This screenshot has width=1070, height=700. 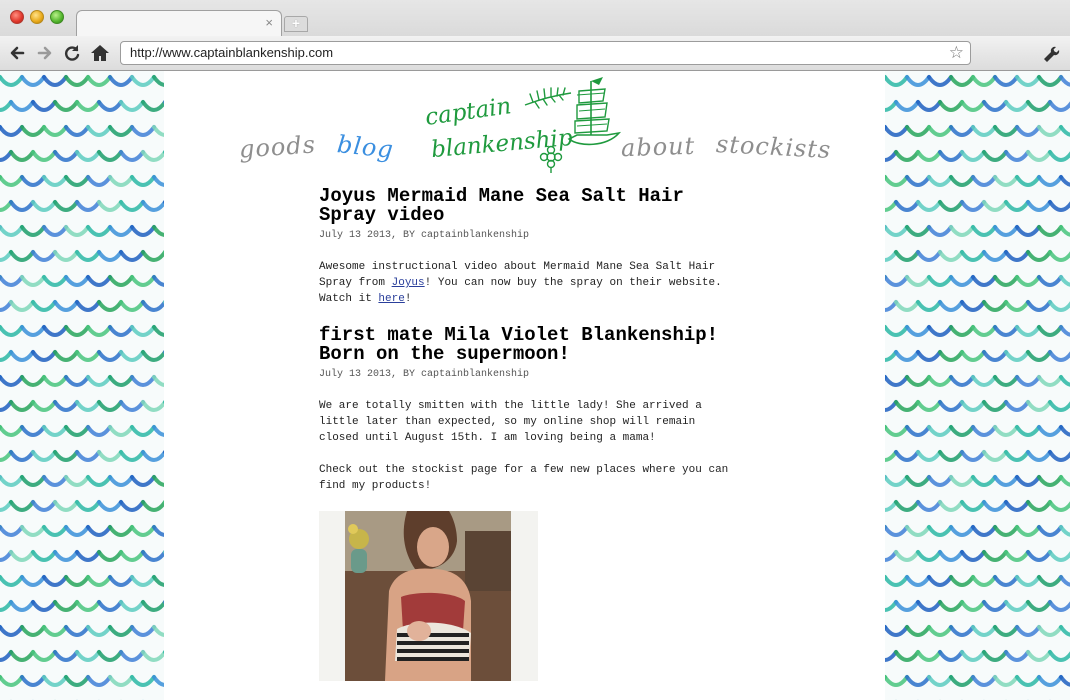 I want to click on photo-mother-baby, so click(x=428, y=596).